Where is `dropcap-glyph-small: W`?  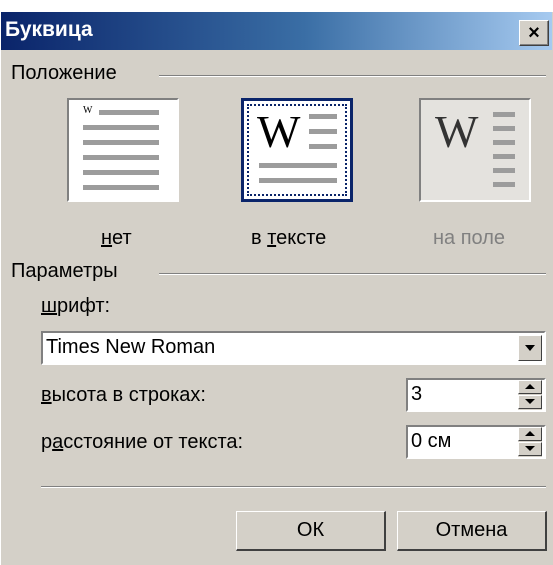 dropcap-glyph-small: W is located at coordinates (88, 110).